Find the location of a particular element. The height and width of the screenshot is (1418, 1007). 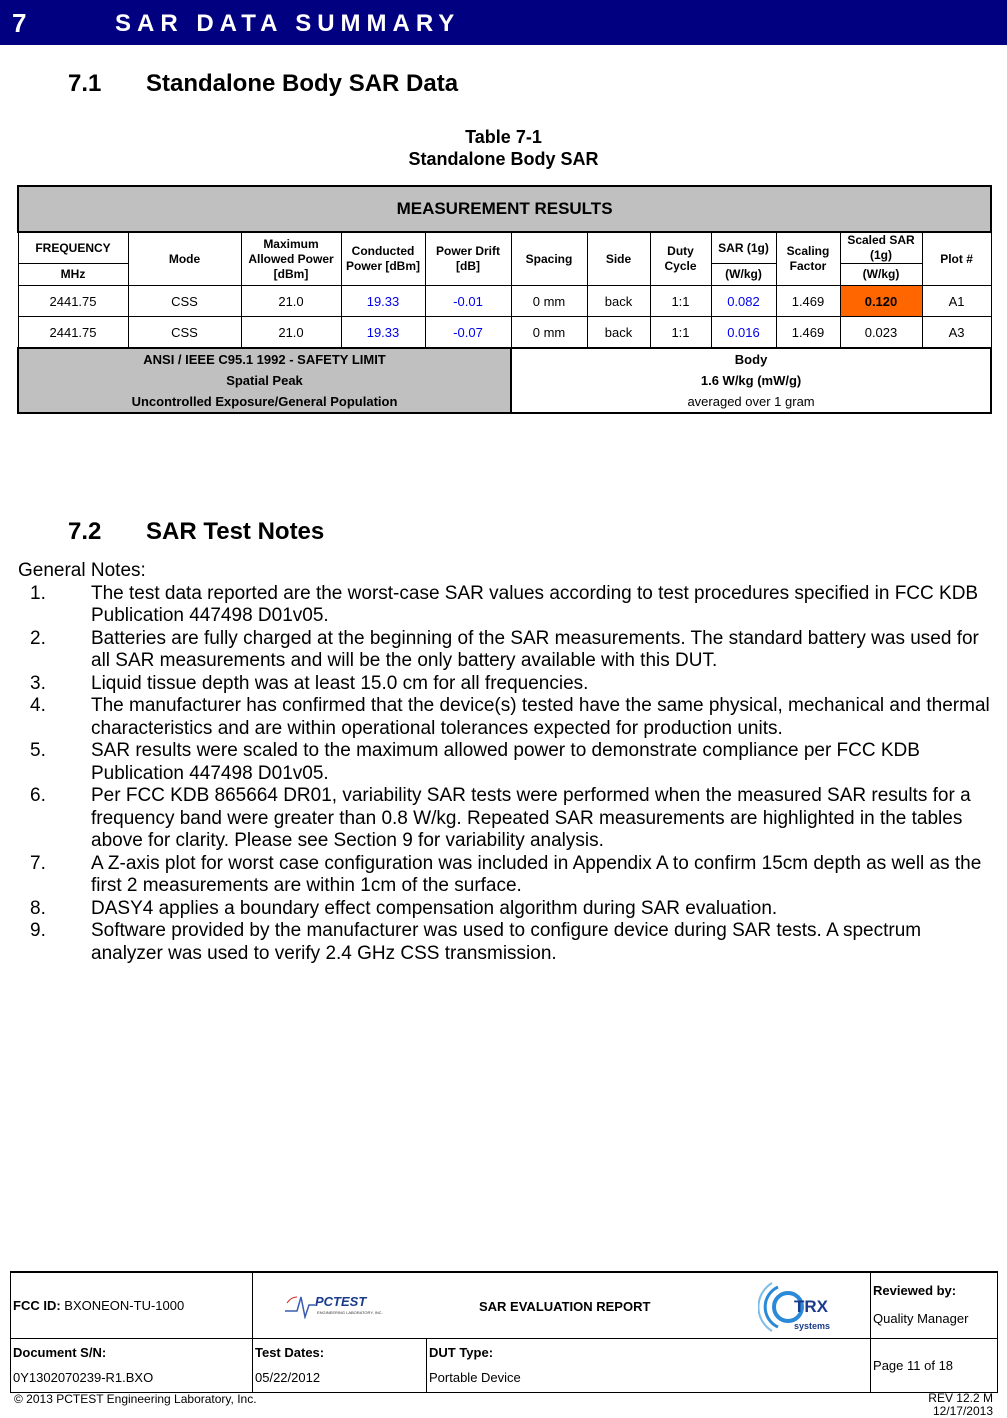

col-frequency: FREQUENCY is located at coordinates (73, 247).